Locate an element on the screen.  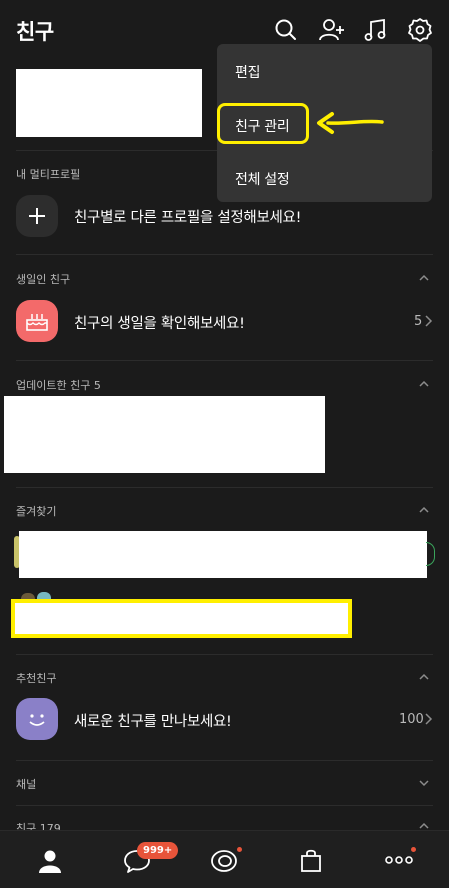
more-icon is located at coordinates (399, 860).